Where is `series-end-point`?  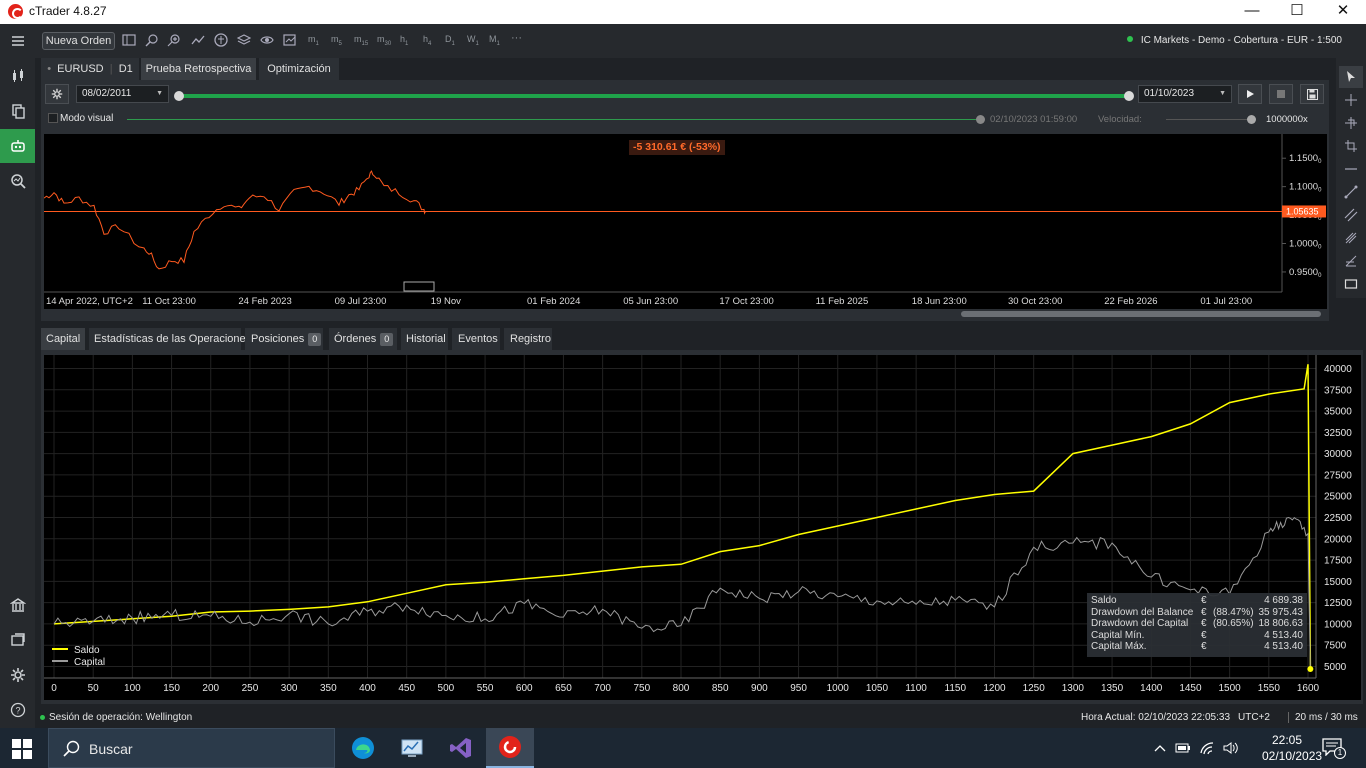
series-end-point is located at coordinates (1310, 669).